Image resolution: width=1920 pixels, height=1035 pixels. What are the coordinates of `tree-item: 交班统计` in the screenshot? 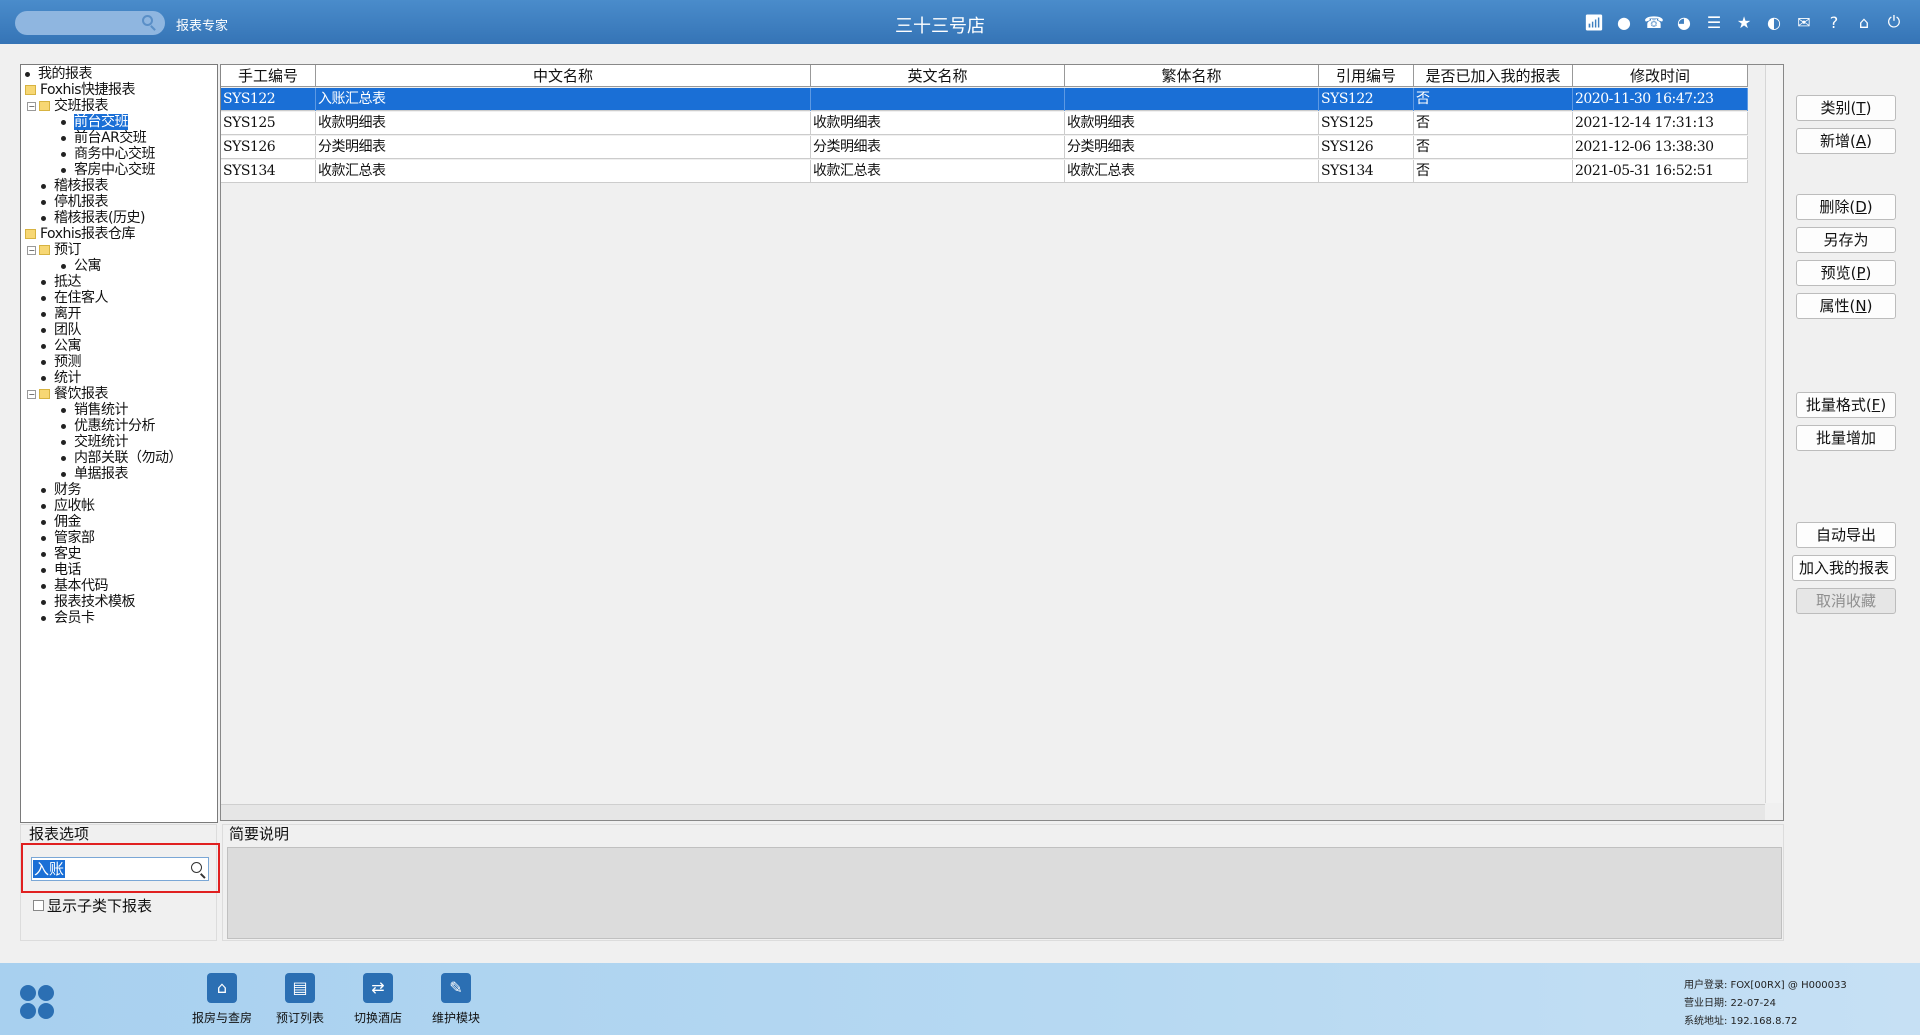 It's located at (95, 442).